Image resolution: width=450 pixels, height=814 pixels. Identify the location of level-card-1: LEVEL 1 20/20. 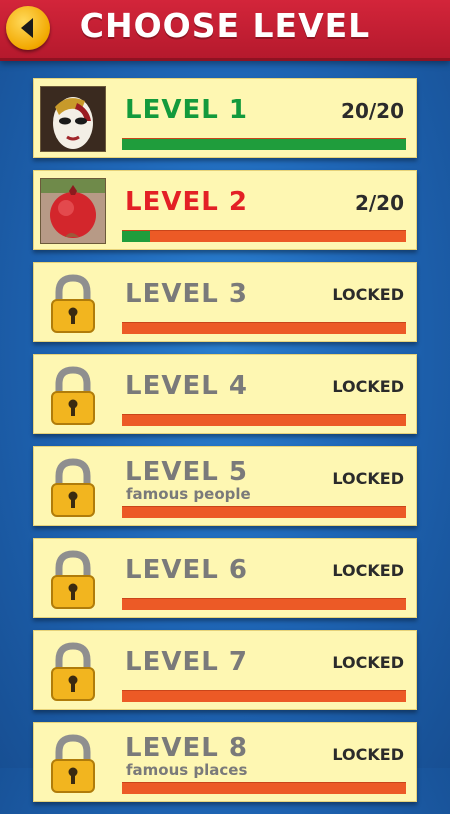
(225, 118).